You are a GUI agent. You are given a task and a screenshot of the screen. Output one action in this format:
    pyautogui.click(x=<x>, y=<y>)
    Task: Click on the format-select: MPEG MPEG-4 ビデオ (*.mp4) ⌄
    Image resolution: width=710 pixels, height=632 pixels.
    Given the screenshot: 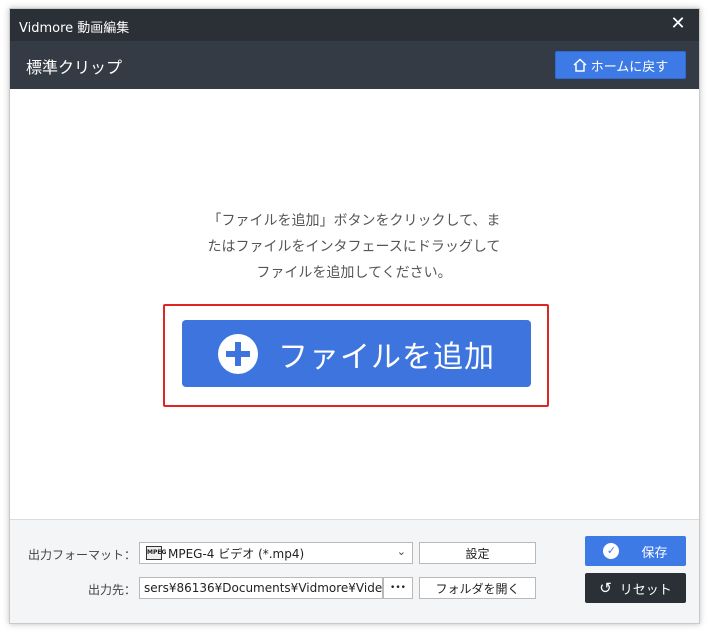 What is the action you would take?
    pyautogui.click(x=276, y=553)
    